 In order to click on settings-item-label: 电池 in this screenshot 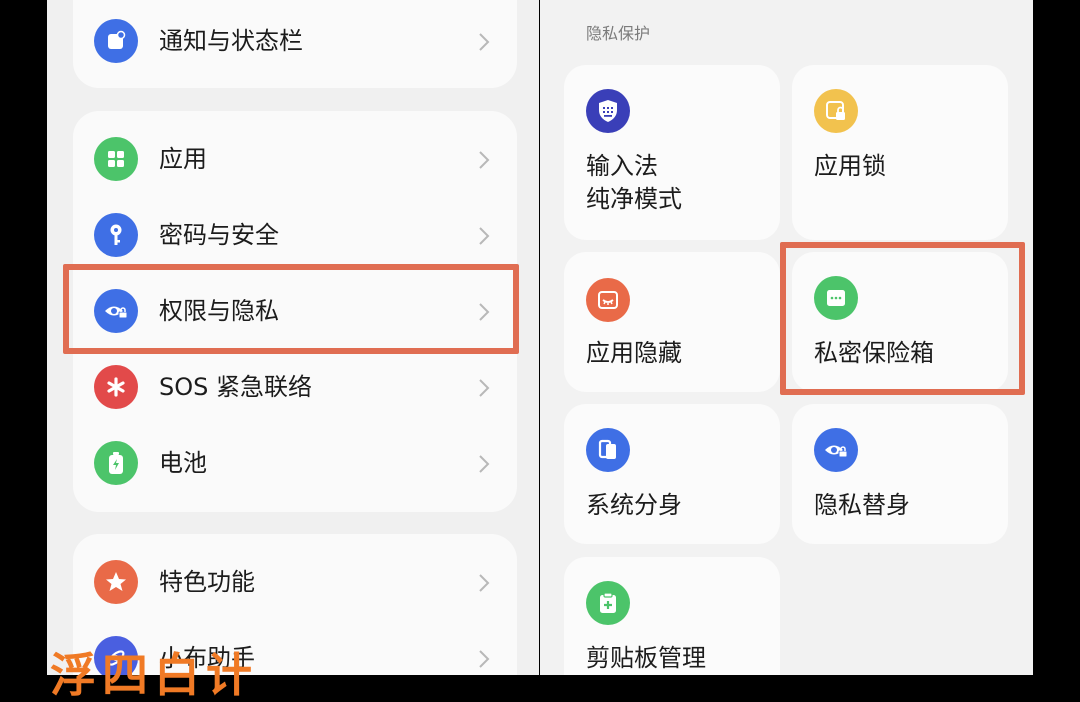, I will do `click(183, 463)`.